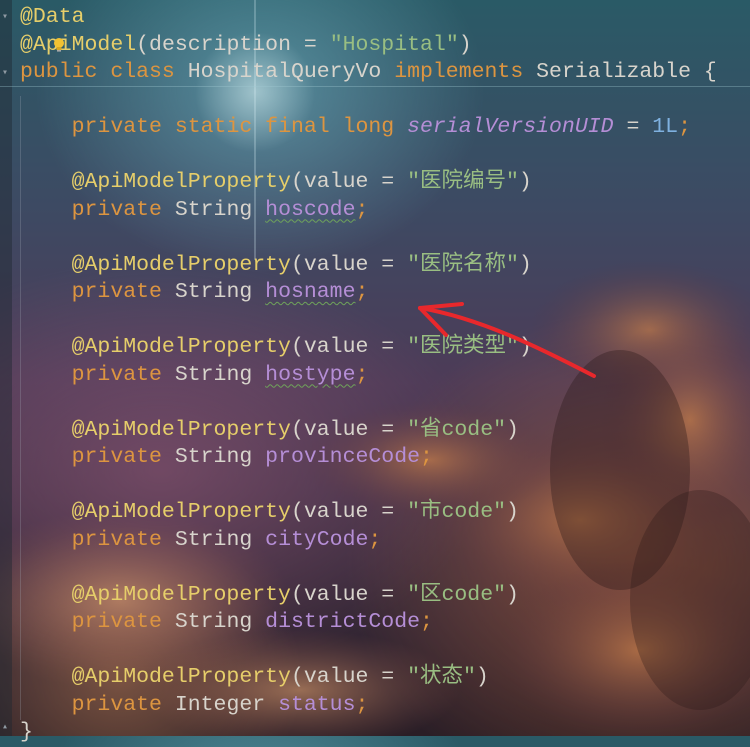  I want to click on red-arrow-annotation, so click(507, 340).